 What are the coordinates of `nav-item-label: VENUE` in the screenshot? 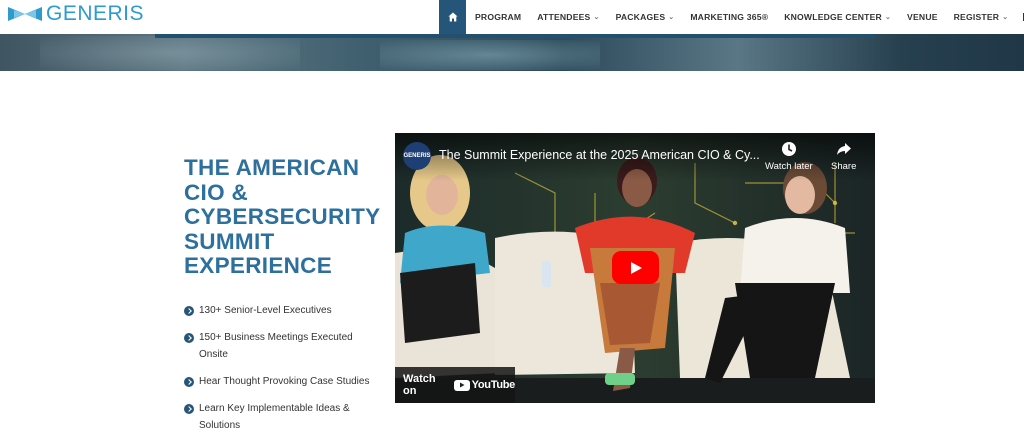 It's located at (922, 17).